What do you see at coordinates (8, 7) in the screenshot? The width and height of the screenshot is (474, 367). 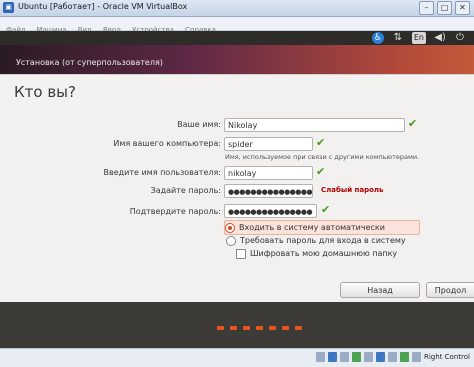 I see `virtualbox-icon: ▣` at bounding box center [8, 7].